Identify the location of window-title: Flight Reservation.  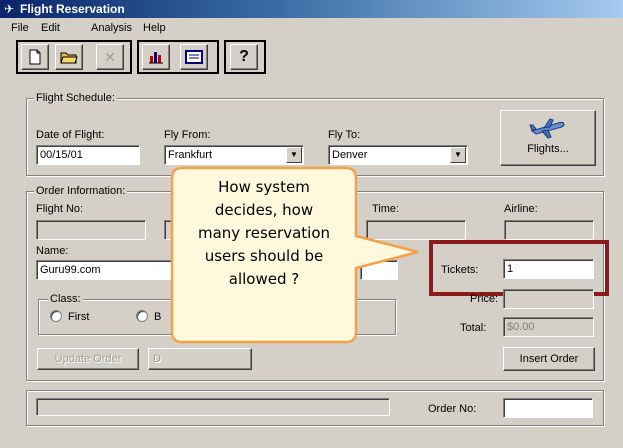
(72, 9).